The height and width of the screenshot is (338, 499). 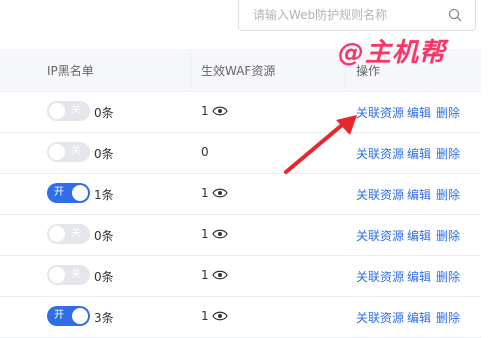 What do you see at coordinates (104, 318) in the screenshot?
I see `blacklist-count: 3条` at bounding box center [104, 318].